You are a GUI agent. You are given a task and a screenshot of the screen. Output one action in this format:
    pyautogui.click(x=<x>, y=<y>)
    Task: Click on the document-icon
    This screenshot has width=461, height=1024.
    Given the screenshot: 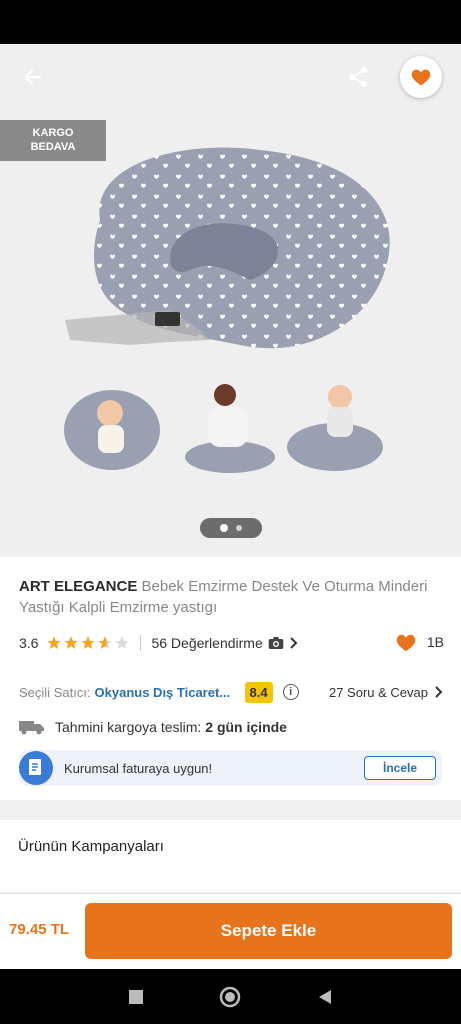 What is the action you would take?
    pyautogui.click(x=36, y=768)
    